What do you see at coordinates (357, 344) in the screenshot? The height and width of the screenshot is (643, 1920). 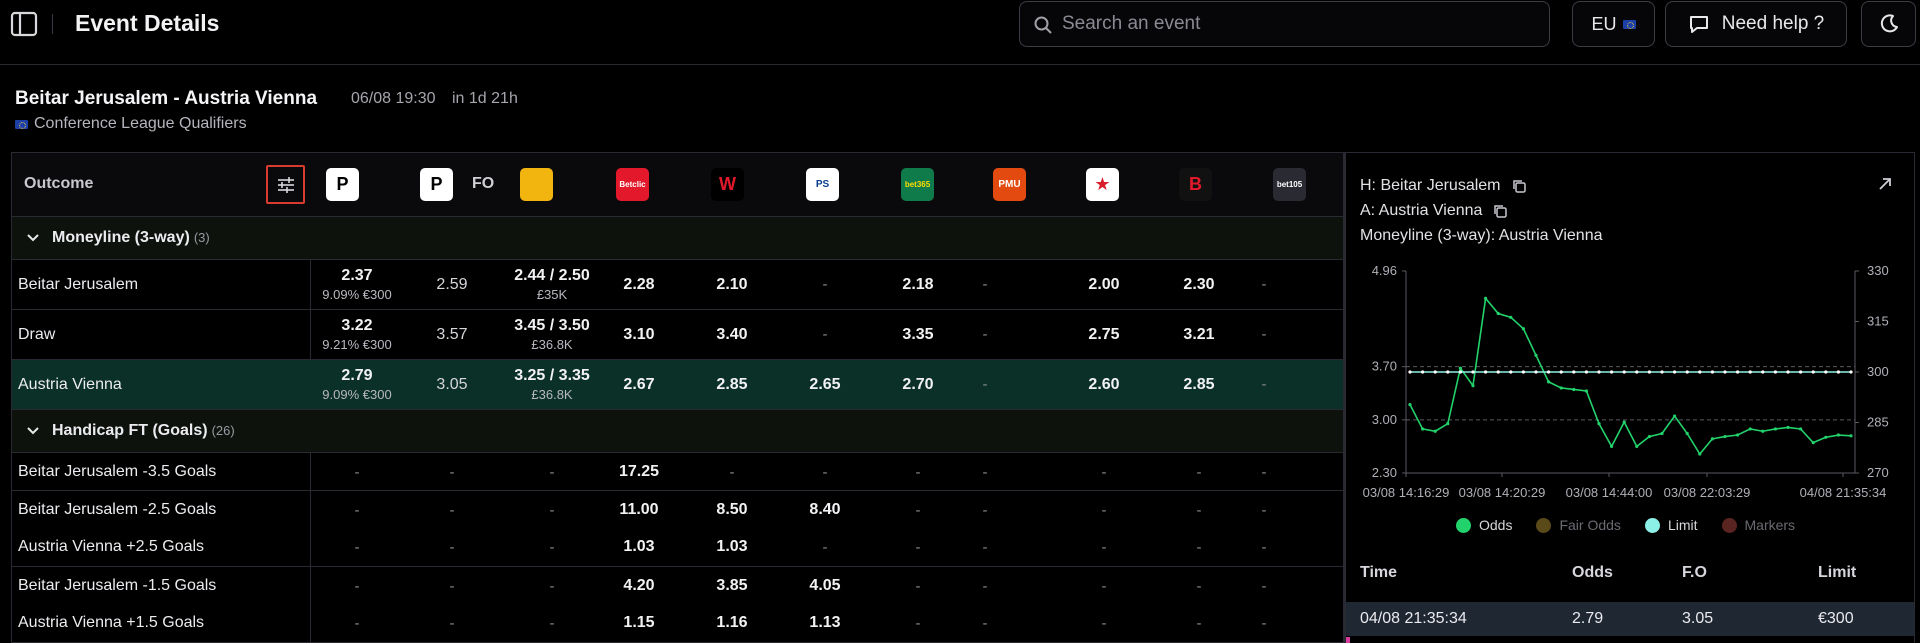 I see `odds-subtext: 9.21% €300` at bounding box center [357, 344].